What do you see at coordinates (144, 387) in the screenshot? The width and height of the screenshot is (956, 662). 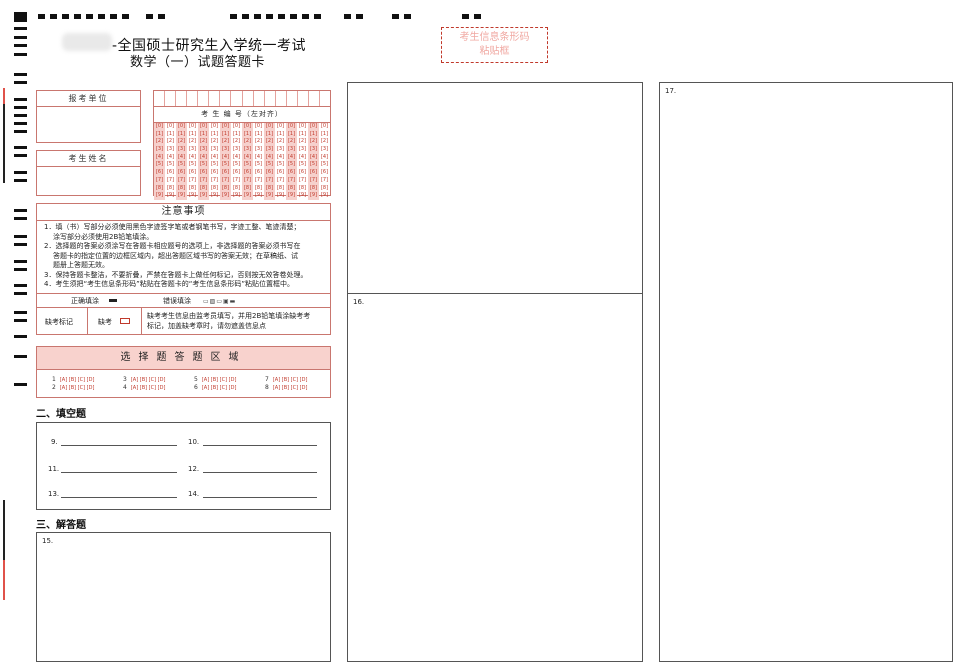 I see `mcq-question: 4 [A] [B] [C] [D]` at bounding box center [144, 387].